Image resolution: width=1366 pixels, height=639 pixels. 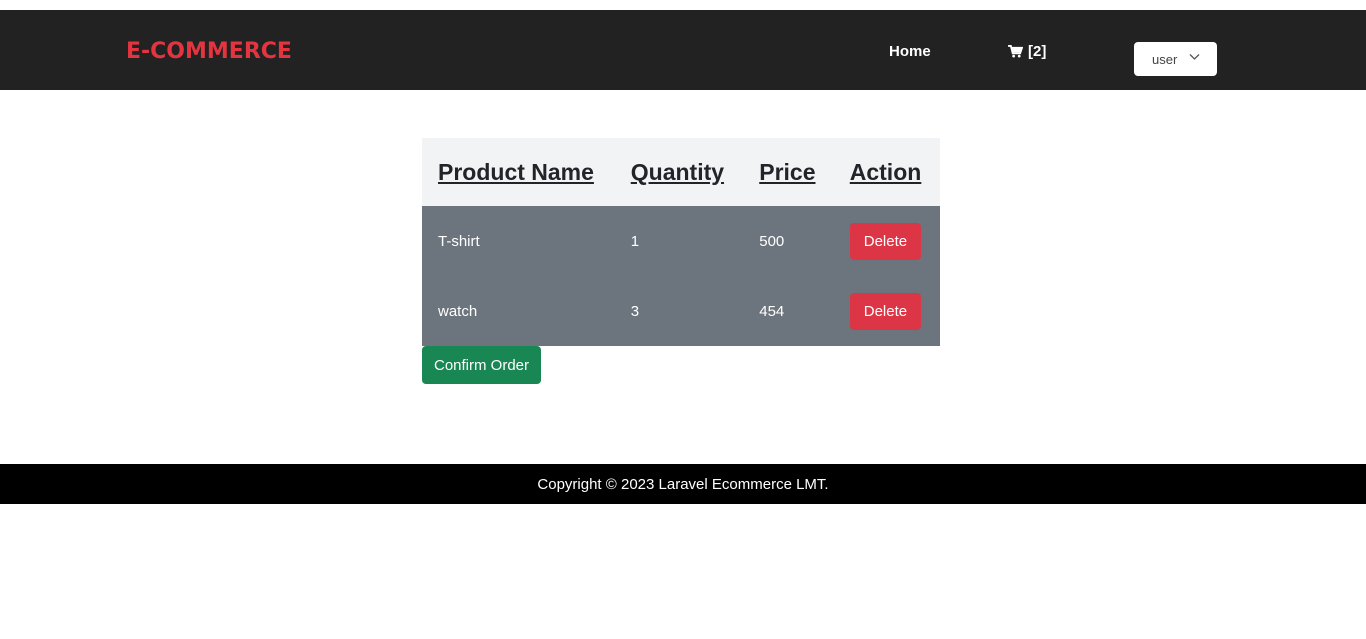 I want to click on confirm-order-button: Confirm Order, so click(x=482, y=365).